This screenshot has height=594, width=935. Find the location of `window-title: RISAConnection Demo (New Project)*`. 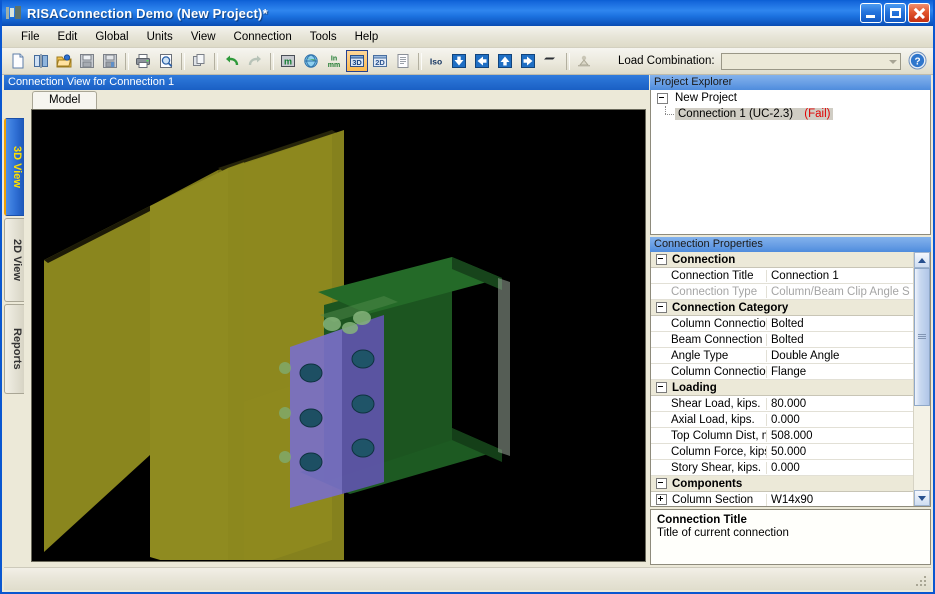

window-title: RISAConnection Demo (New Project)* is located at coordinates (147, 13).